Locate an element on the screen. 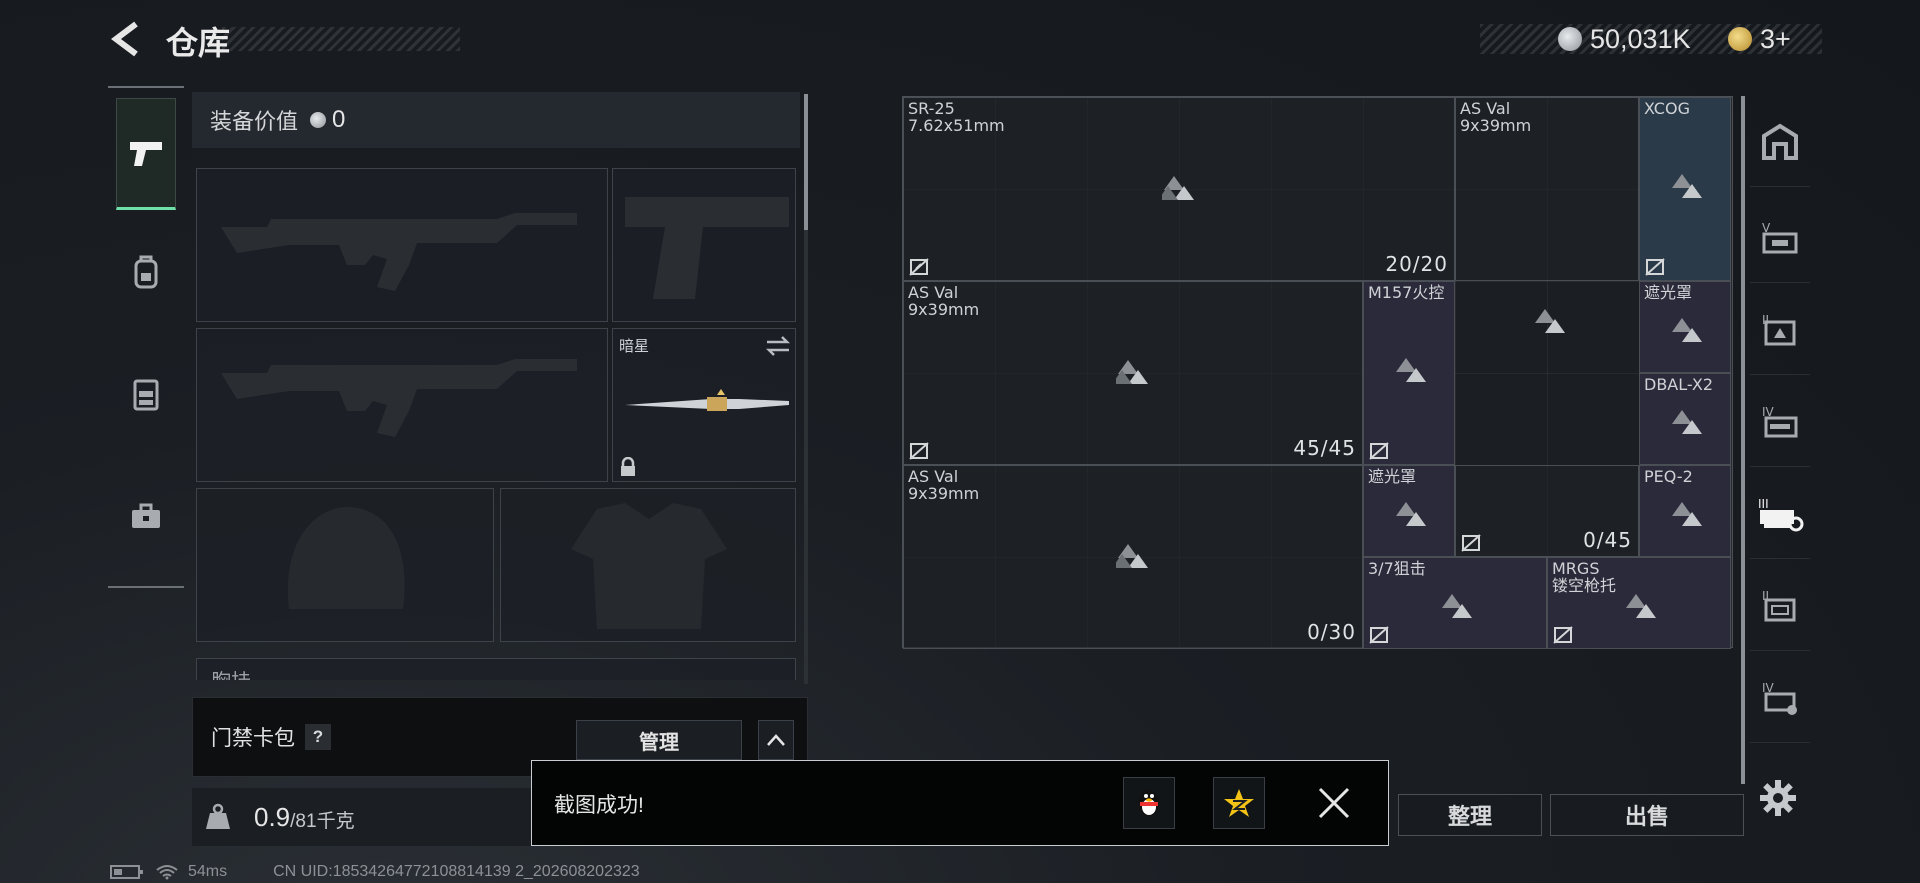 The width and height of the screenshot is (1920, 883). currency-gold: 3+ is located at coordinates (1759, 39).